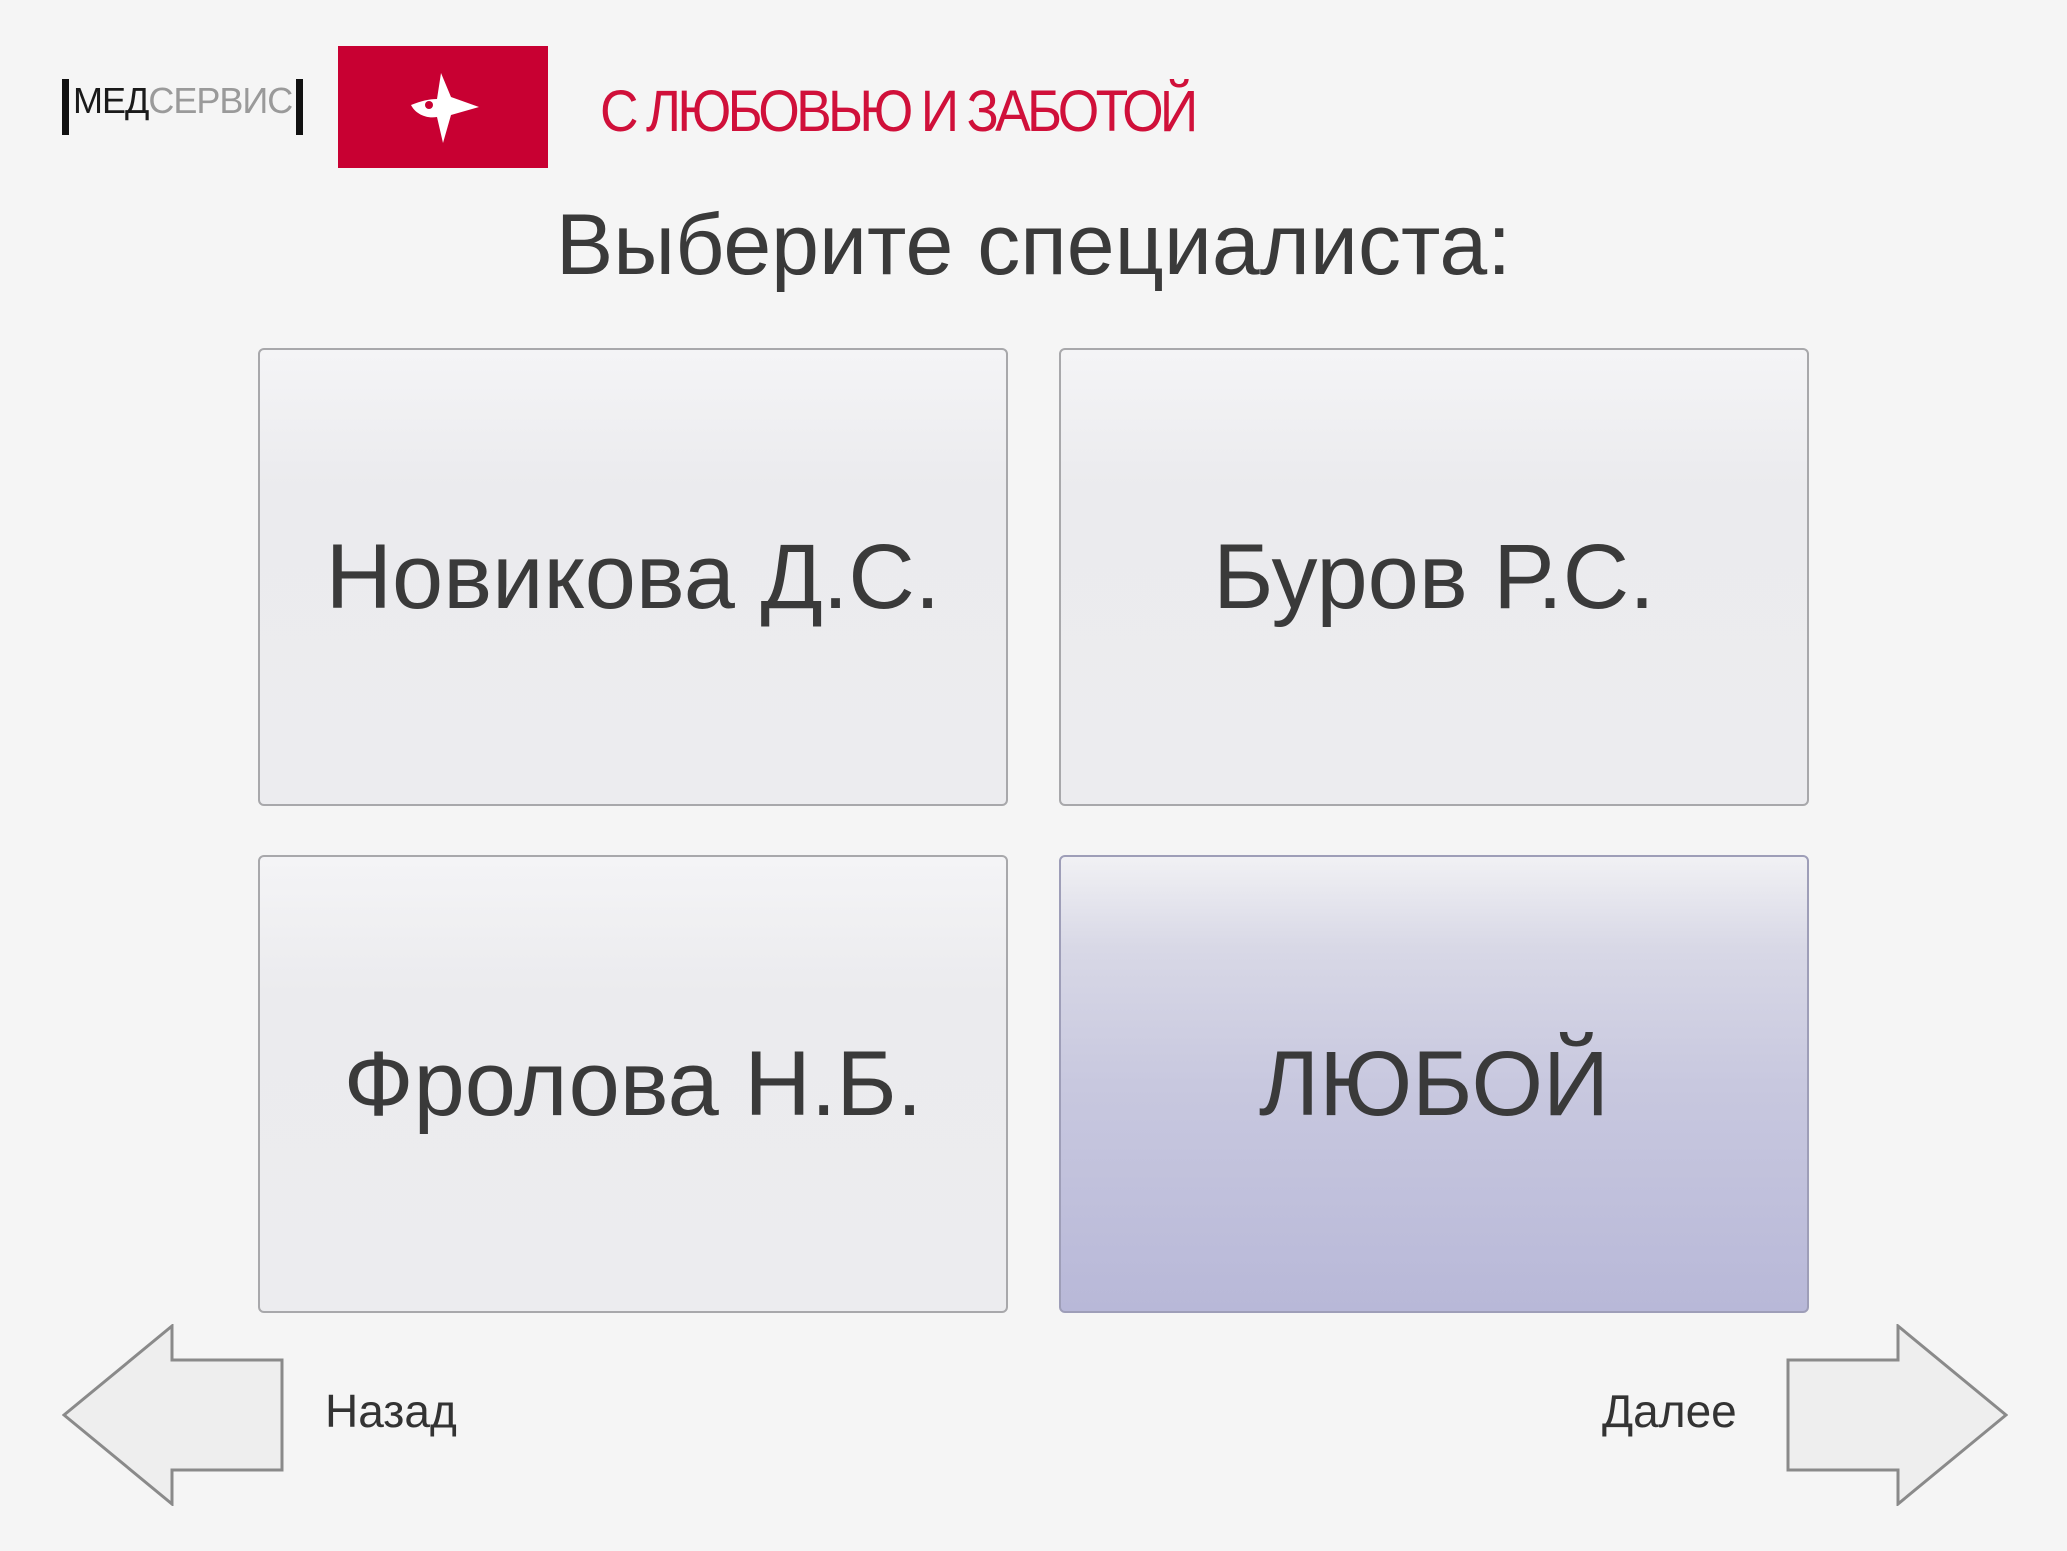 The width and height of the screenshot is (2067, 1551). What do you see at coordinates (300, 107) in the screenshot?
I see `logo-bar-right` at bounding box center [300, 107].